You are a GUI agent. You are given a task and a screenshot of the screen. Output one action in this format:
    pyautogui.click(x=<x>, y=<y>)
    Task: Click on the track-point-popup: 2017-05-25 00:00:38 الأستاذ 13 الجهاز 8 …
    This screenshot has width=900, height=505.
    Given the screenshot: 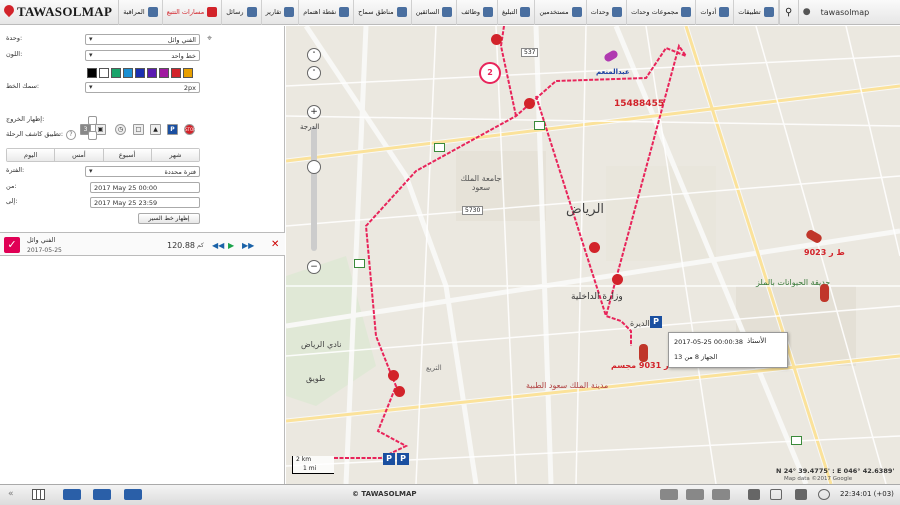 What is the action you would take?
    pyautogui.click(x=728, y=350)
    